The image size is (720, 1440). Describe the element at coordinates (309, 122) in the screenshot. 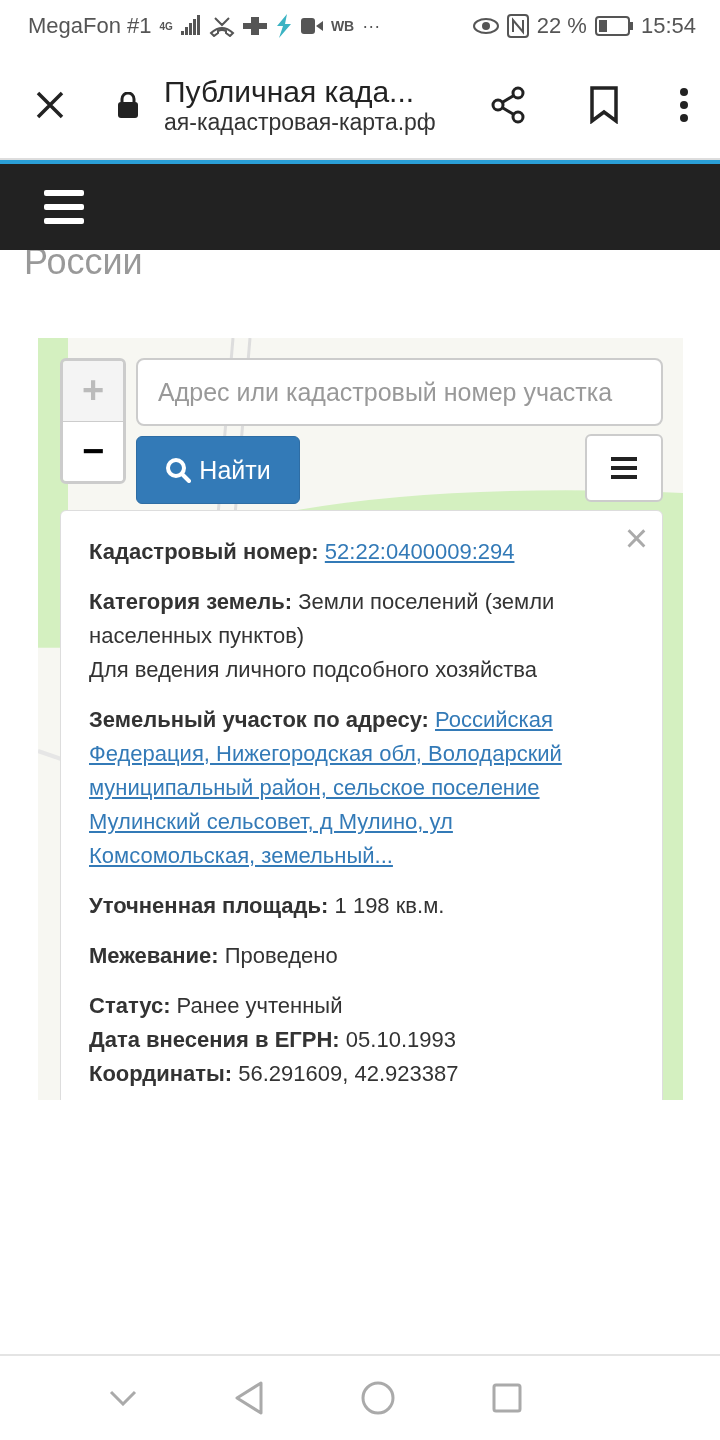

I see `page-url: ая-кадастровая-карта.рф` at that location.